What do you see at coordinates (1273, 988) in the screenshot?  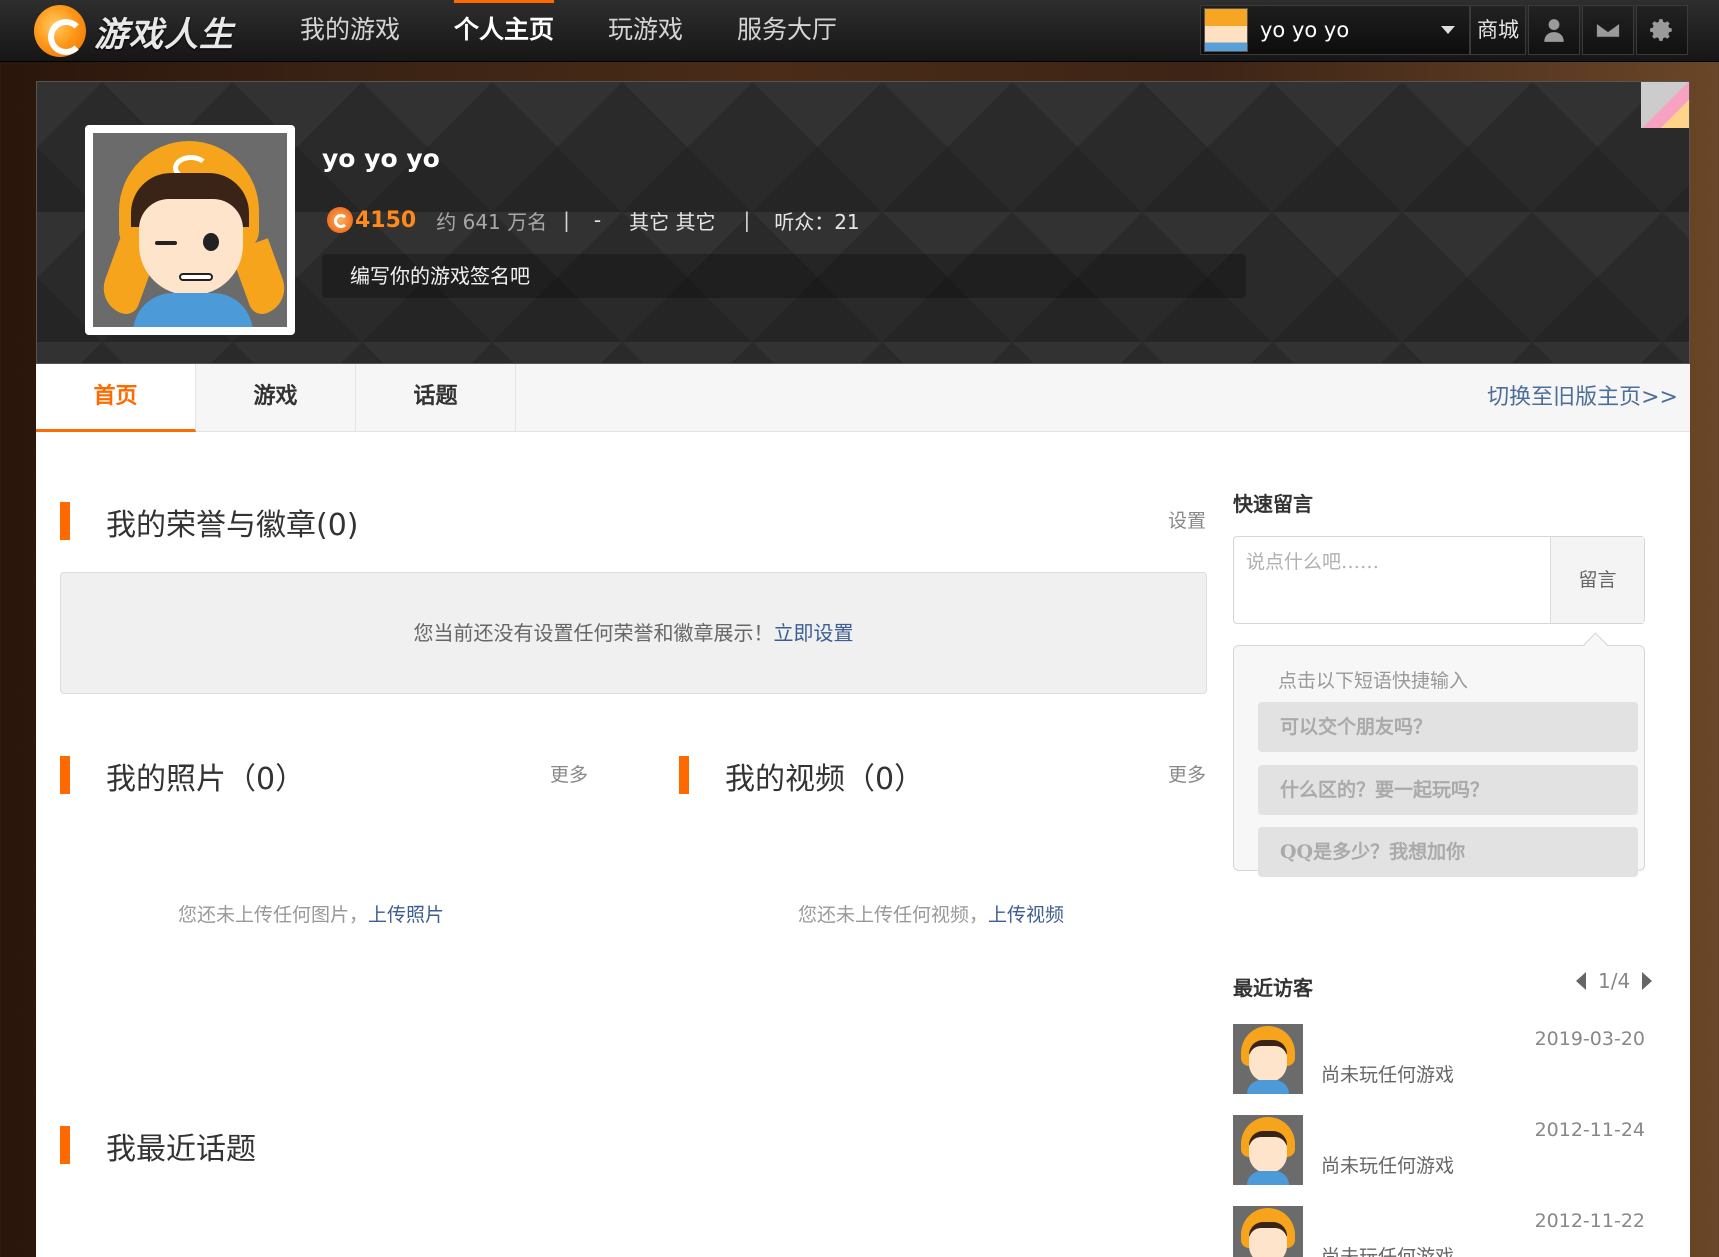 I see `recent-visitors-title: 最近访客` at bounding box center [1273, 988].